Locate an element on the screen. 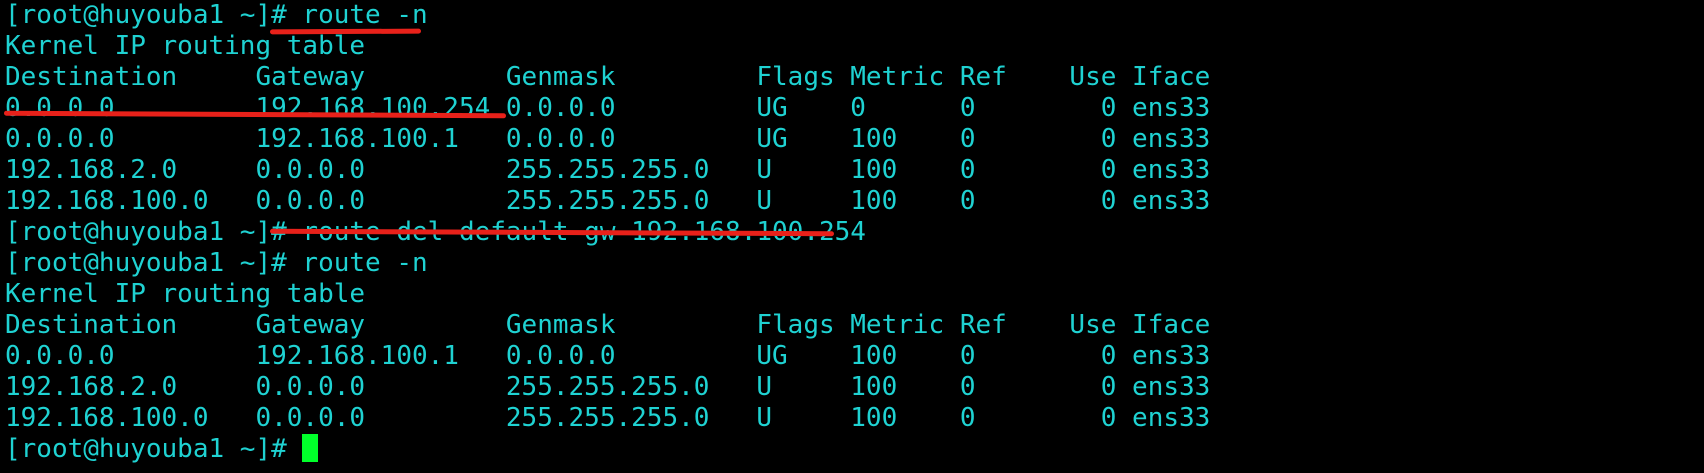 The height and width of the screenshot is (473, 1704). shell-prompt: [root@huyouba1 ~]# is located at coordinates (154, 449).